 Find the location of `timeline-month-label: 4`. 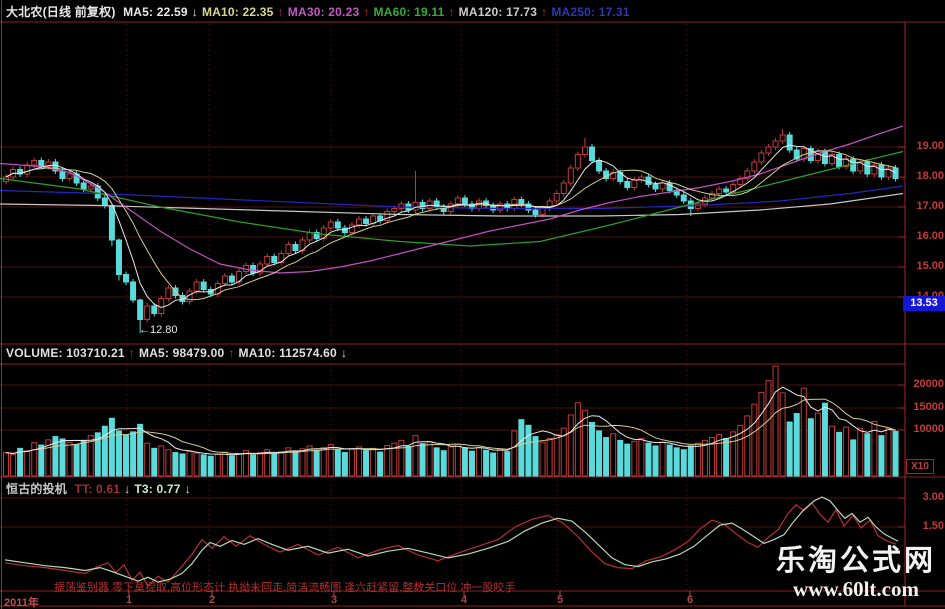

timeline-month-label: 4 is located at coordinates (464, 600).